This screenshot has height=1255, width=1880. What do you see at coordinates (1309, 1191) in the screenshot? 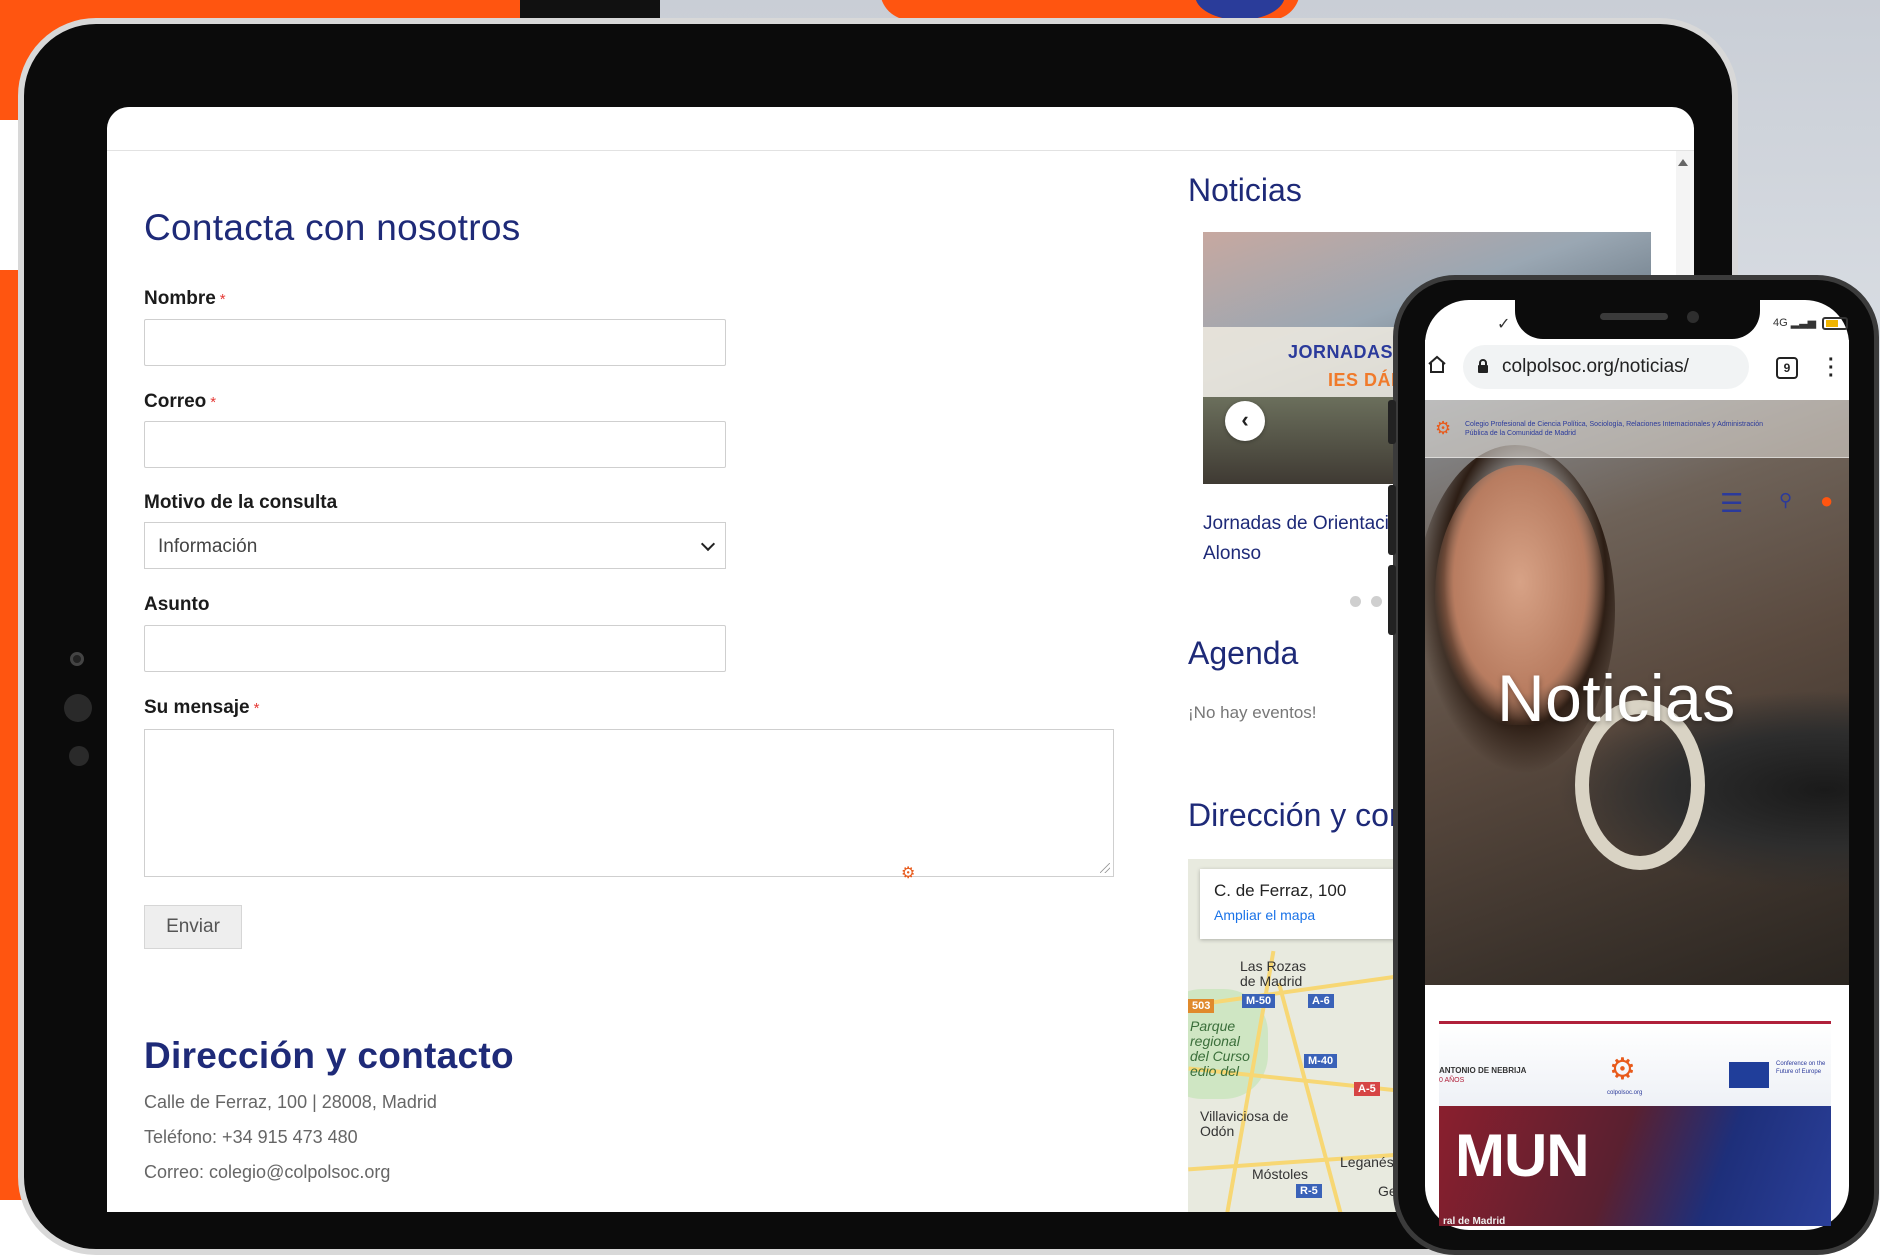
I see `map-shield-r5: R-5` at bounding box center [1309, 1191].